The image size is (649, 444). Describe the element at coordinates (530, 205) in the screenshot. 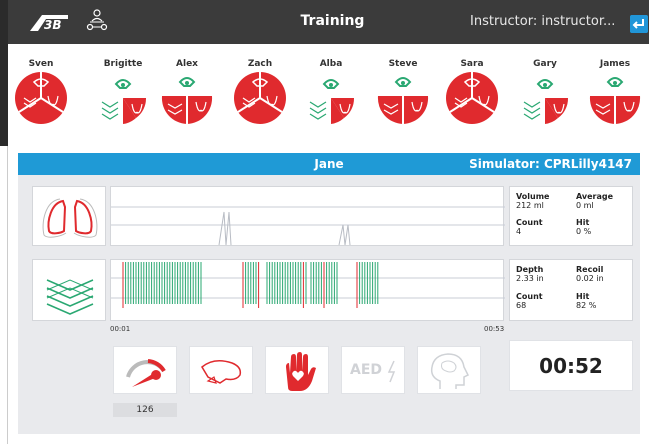

I see `volume-value: 212 ml` at that location.